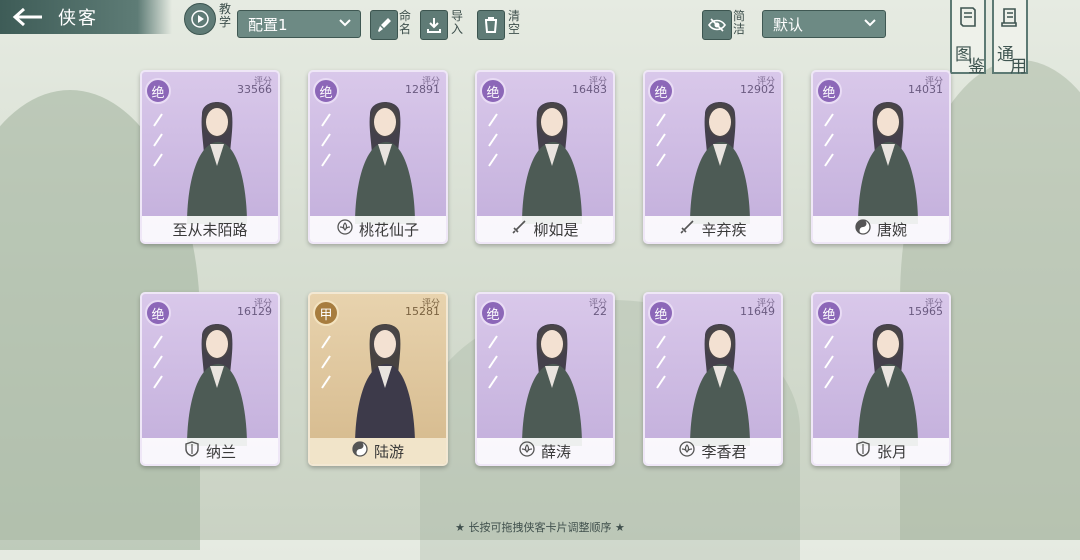  I want to click on hero-name: 至从未陌路, so click(210, 229).